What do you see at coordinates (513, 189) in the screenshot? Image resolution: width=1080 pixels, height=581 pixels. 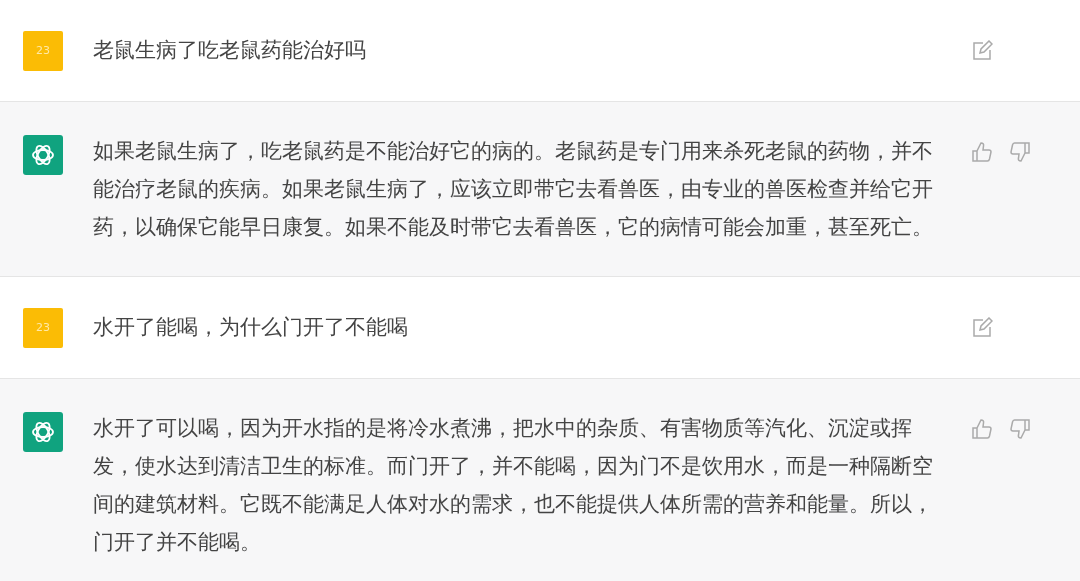 I see `message-text: 如果老鼠生病了，吃老鼠药是不能治好它的病的。老鼠药是专门用来杀死老鼠的药物，并不能治疗老鼠的疾病。如果老鼠生病了，应该立即带它去看兽医，由专业的兽医检查并给它开药，以确保它能早日康复。如果不能及时带它去看兽医，它的病情可能会加重，甚至死亡。` at bounding box center [513, 189].